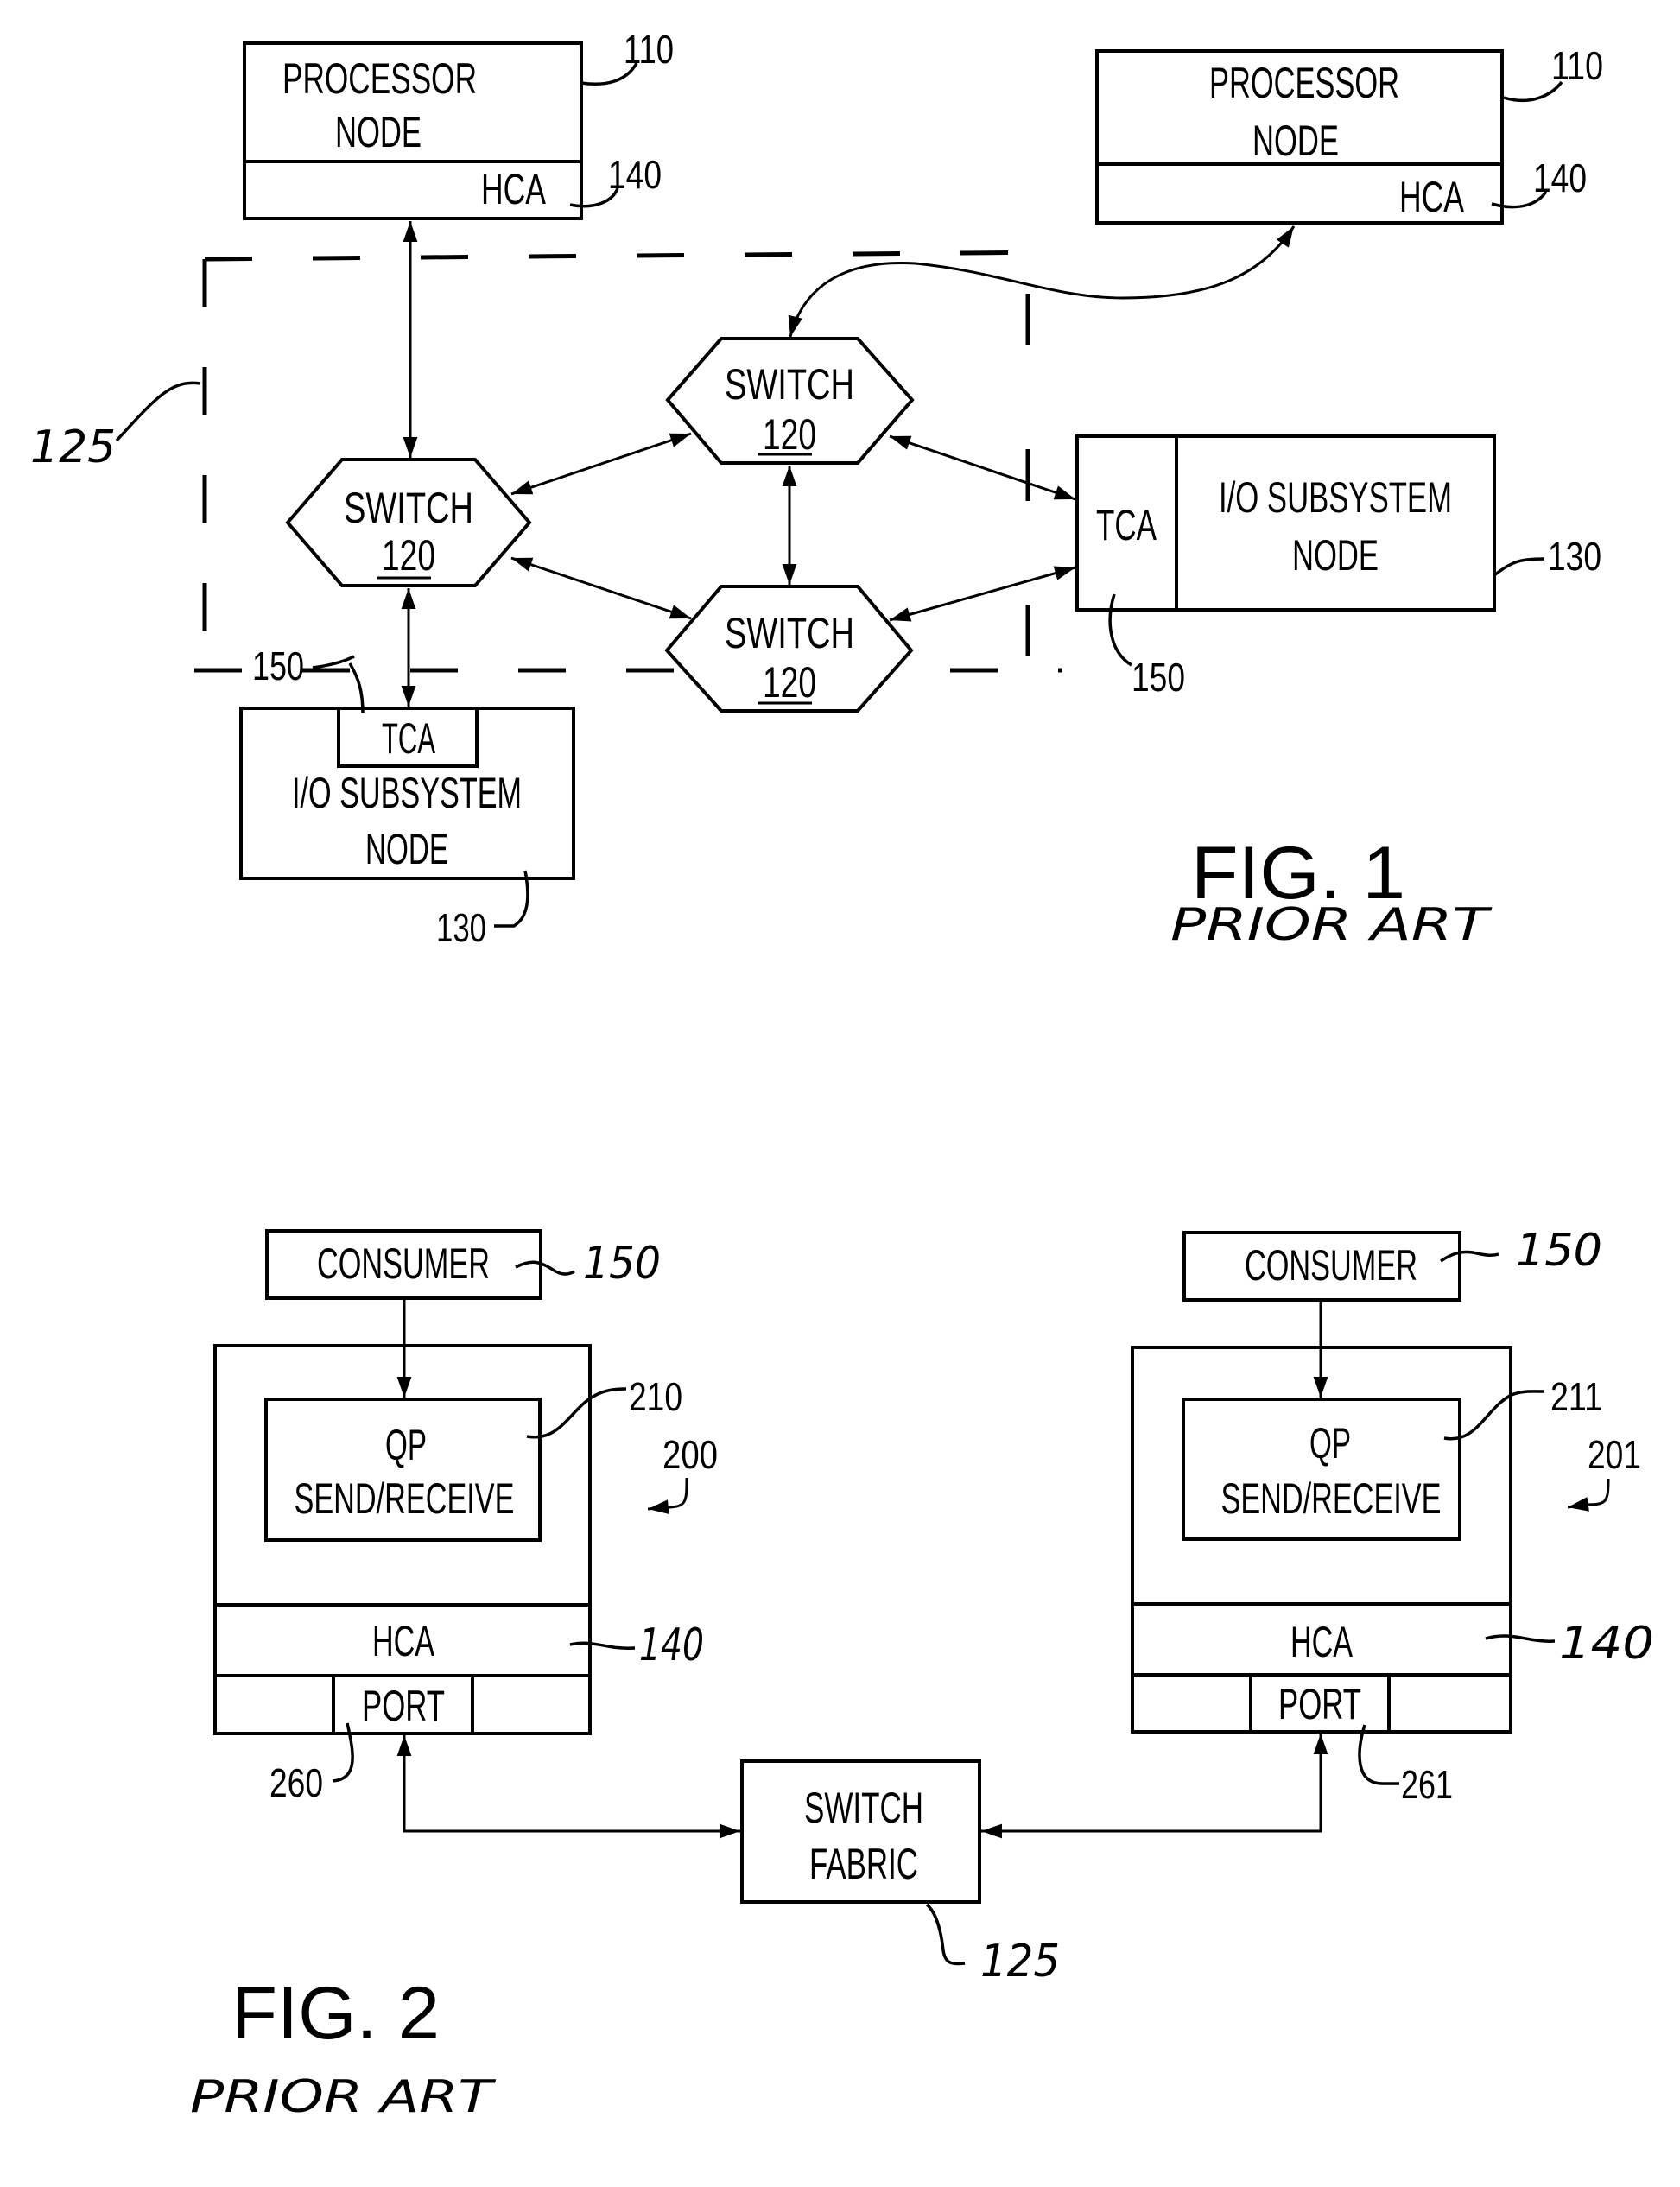 This screenshot has height=2187, width=1680. What do you see at coordinates (983, 594) in the screenshot?
I see `link-switch-bottom-io-right` at bounding box center [983, 594].